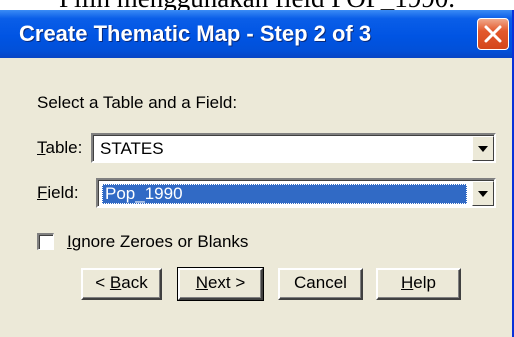  Describe the element at coordinates (320, 284) in the screenshot. I see `cancel-button: Cancel` at that location.